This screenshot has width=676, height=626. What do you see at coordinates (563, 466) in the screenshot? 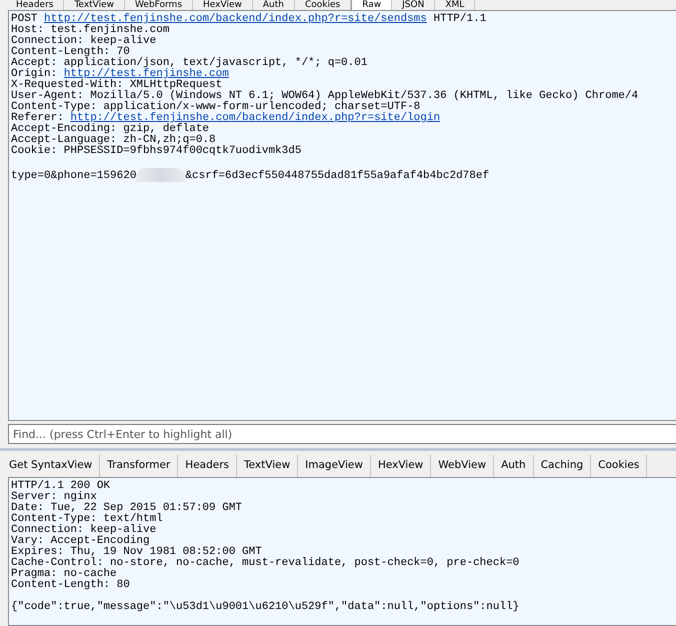
I see `tab: Caching` at bounding box center [563, 466].